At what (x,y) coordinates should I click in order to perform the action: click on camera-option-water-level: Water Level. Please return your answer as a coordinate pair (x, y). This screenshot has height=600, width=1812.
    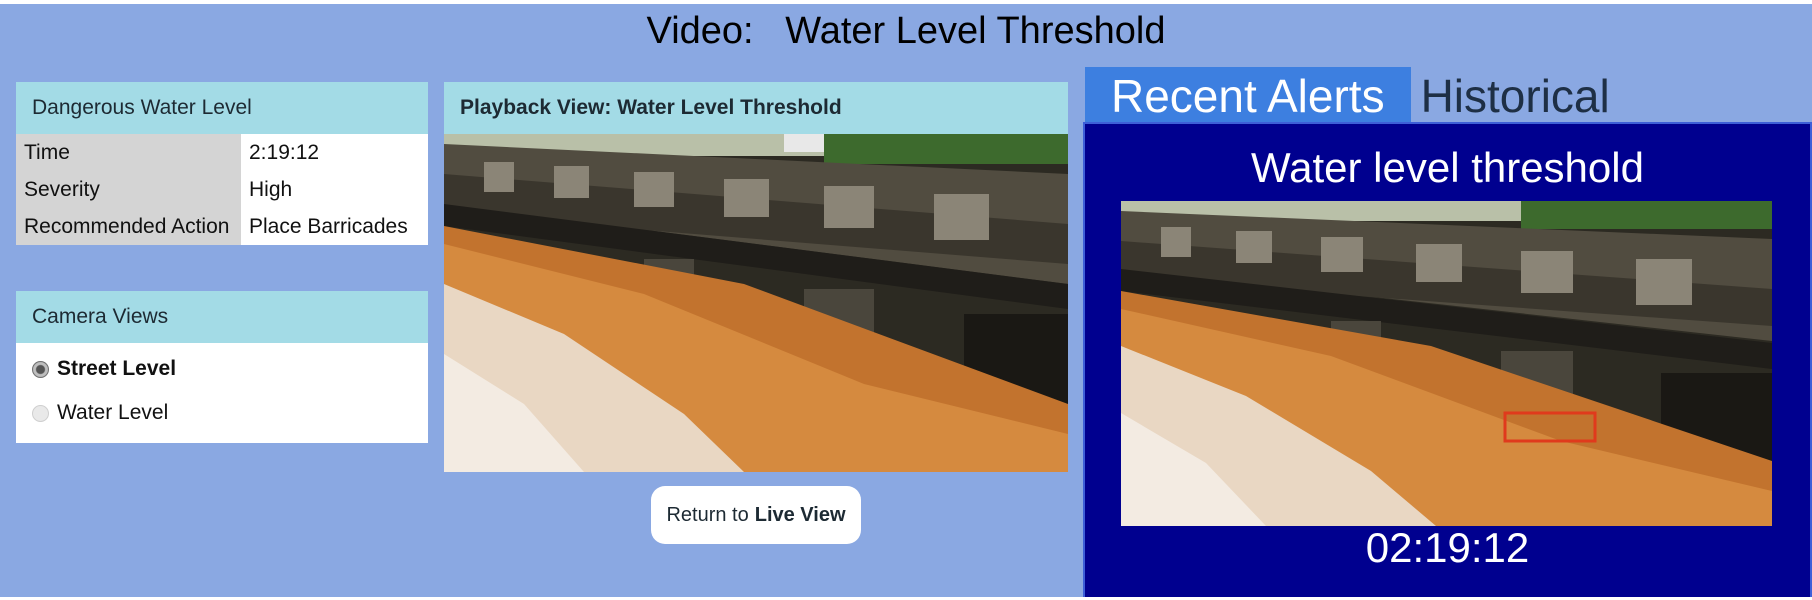
    Looking at the image, I should click on (222, 413).